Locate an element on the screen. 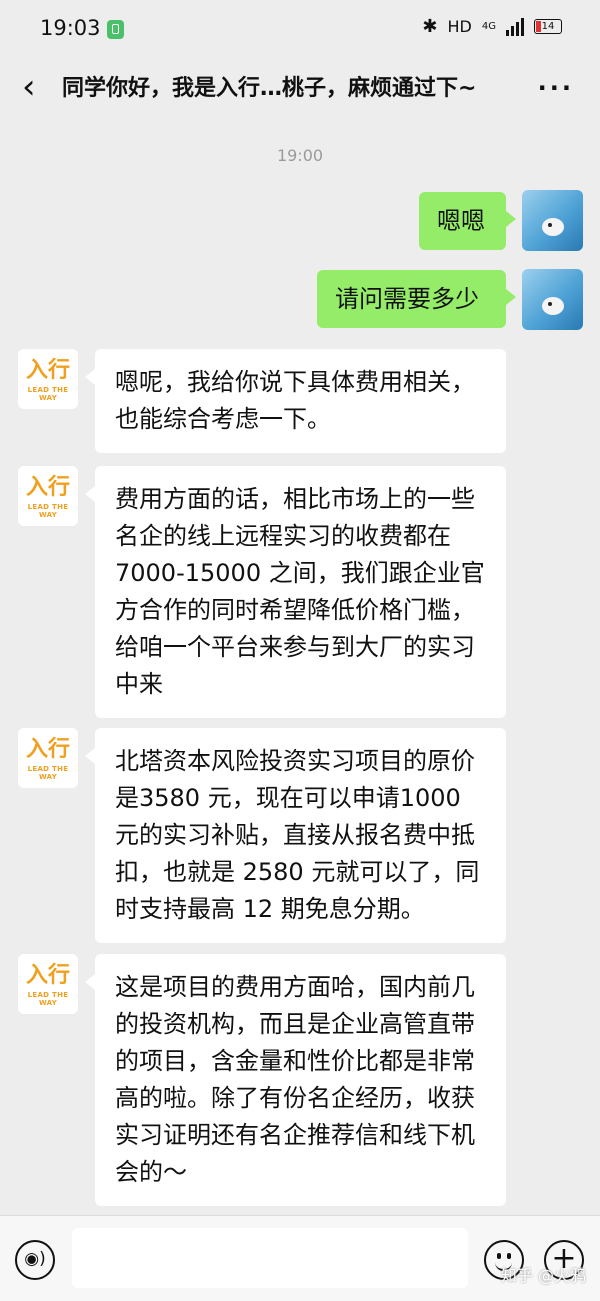  signal-icon is located at coordinates (515, 26).